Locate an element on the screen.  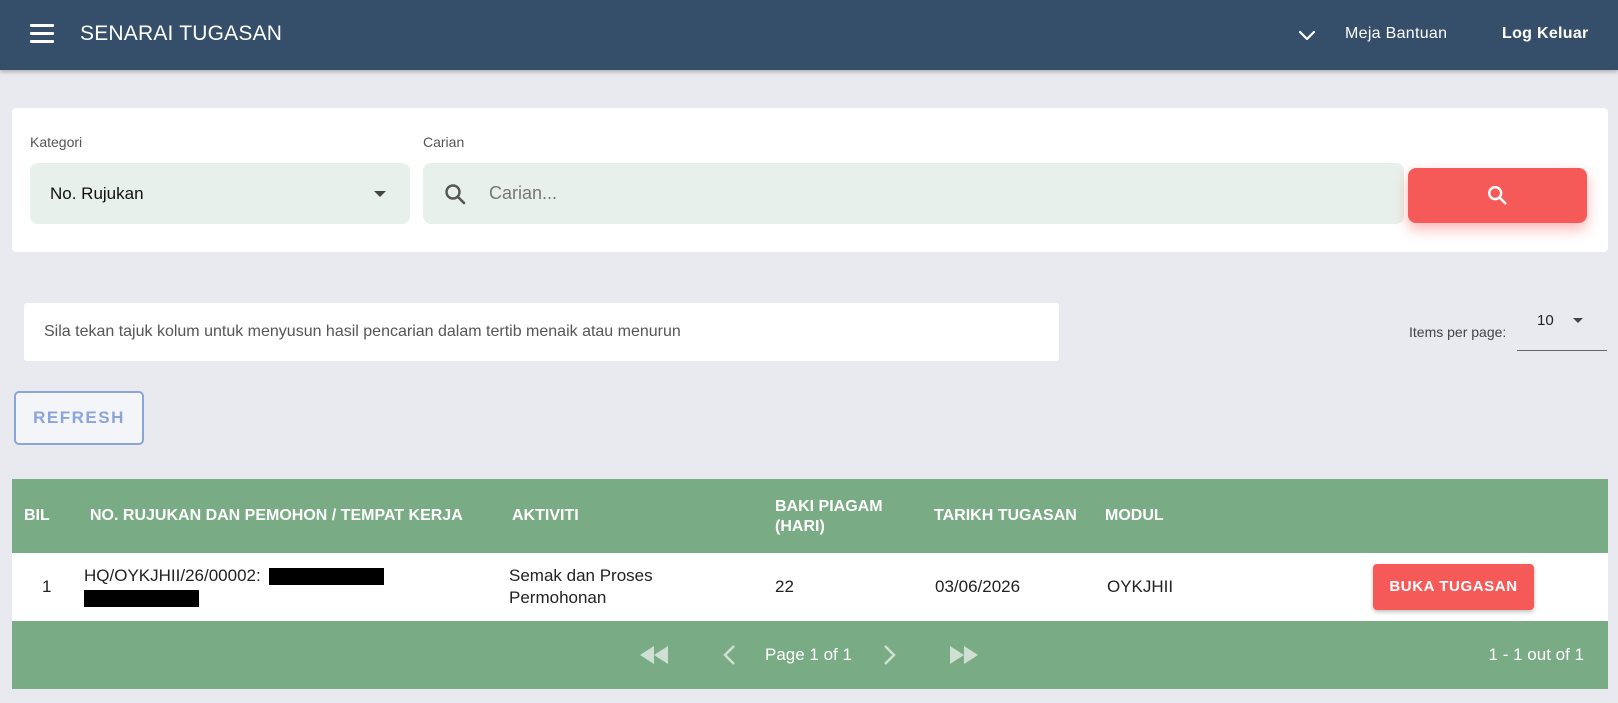
page-title: SENARAI TUGASAN is located at coordinates (181, 33).